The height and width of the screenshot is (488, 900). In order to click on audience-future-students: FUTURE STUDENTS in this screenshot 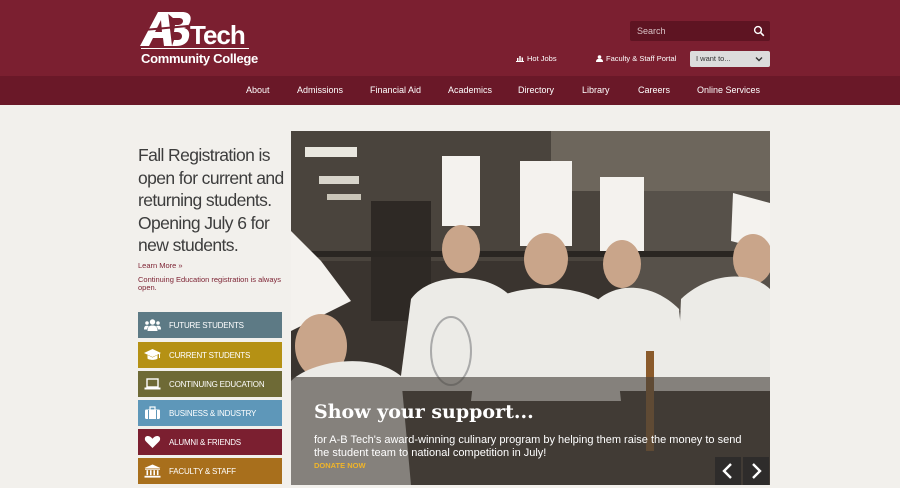, I will do `click(210, 325)`.